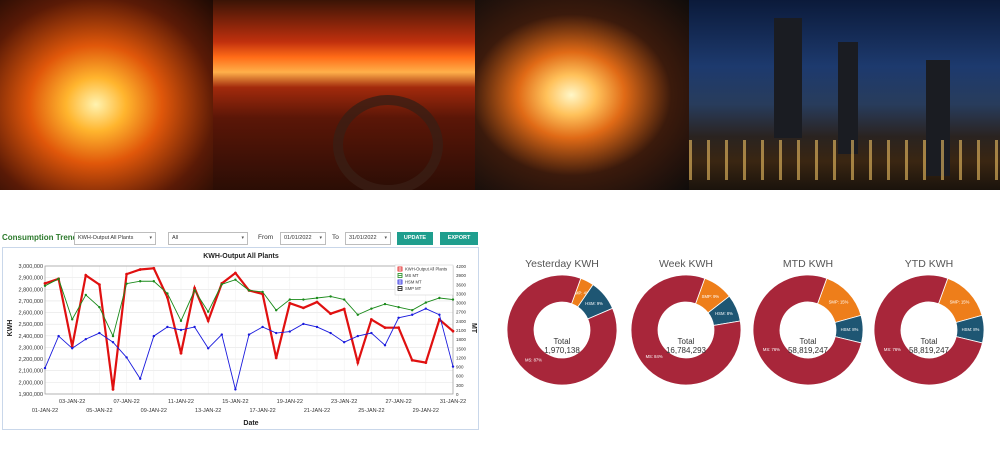 The image size is (1000, 462). What do you see at coordinates (686, 264) in the screenshot?
I see `donut-title: Week KWH` at bounding box center [686, 264].